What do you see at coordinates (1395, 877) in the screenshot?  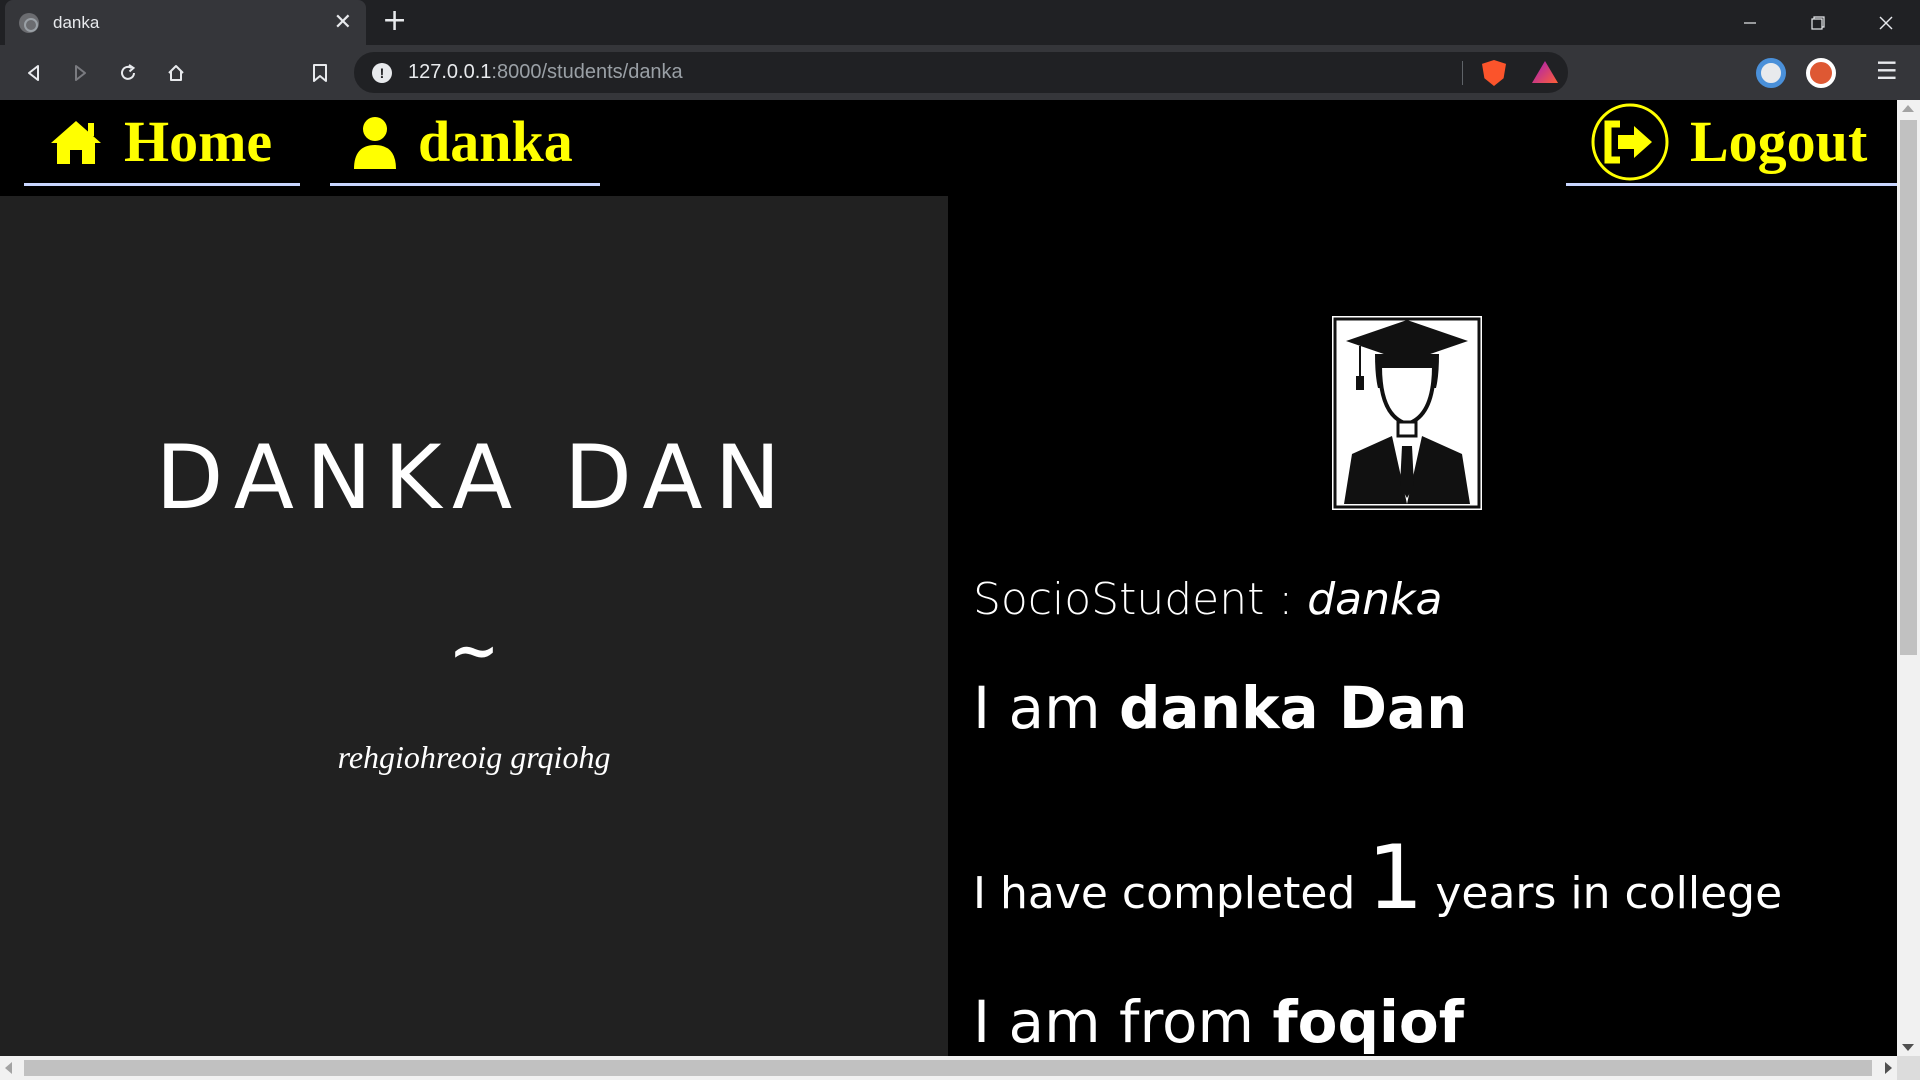 I see `years-value: 1` at bounding box center [1395, 877].